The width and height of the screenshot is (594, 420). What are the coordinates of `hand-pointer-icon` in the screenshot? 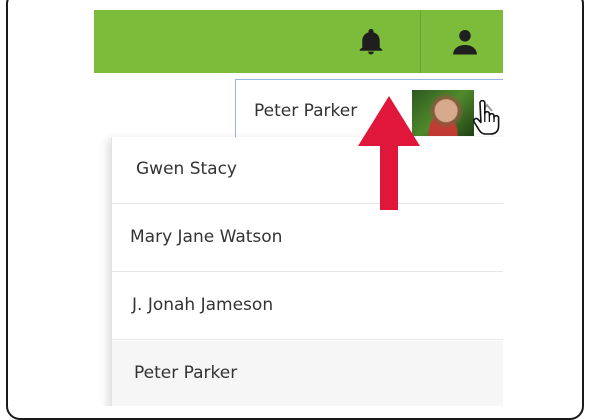 It's located at (486, 117).